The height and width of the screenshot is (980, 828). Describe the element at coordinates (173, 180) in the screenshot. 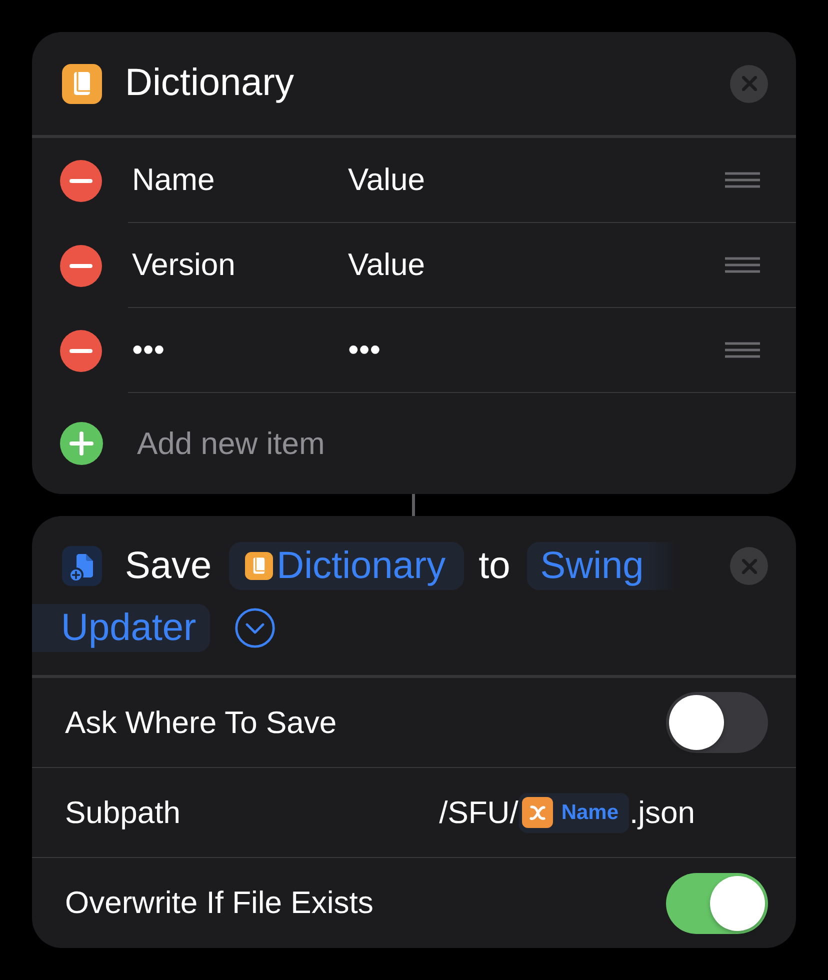

I see `key-field: Name` at that location.